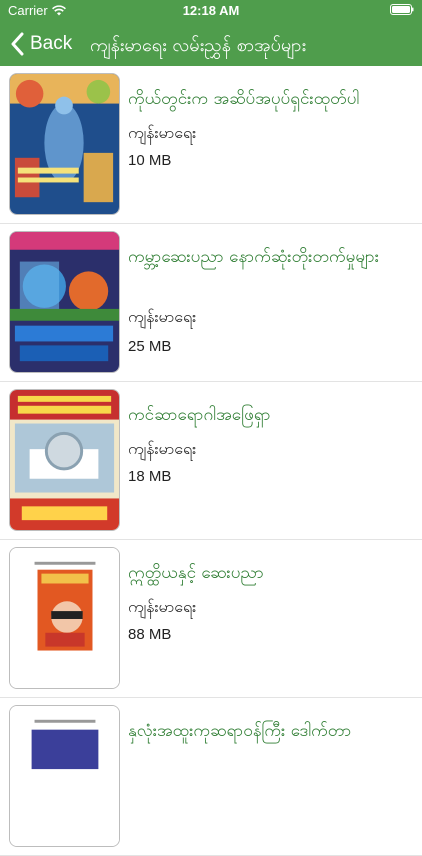 The width and height of the screenshot is (422, 856). I want to click on book-size: 25 MB, so click(150, 346).